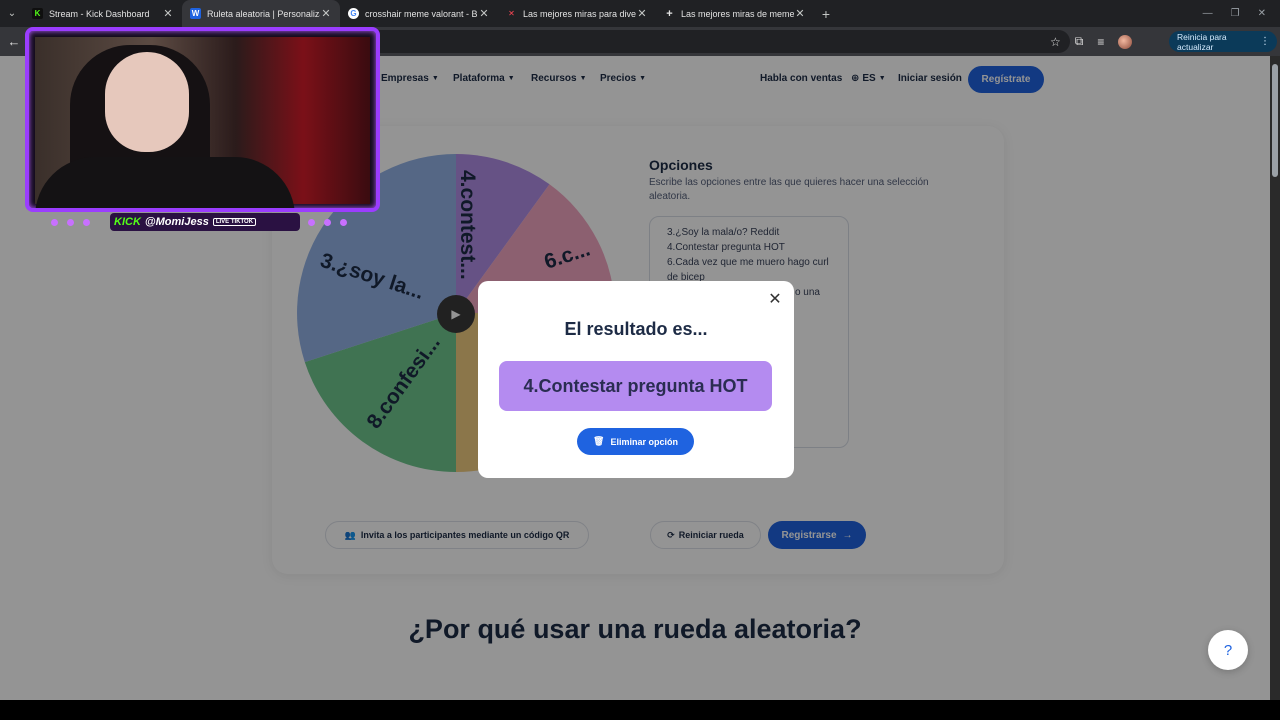 This screenshot has width=1280, height=720. Describe the element at coordinates (1275, 120) in the screenshot. I see `scrollbar-thumb` at that location.